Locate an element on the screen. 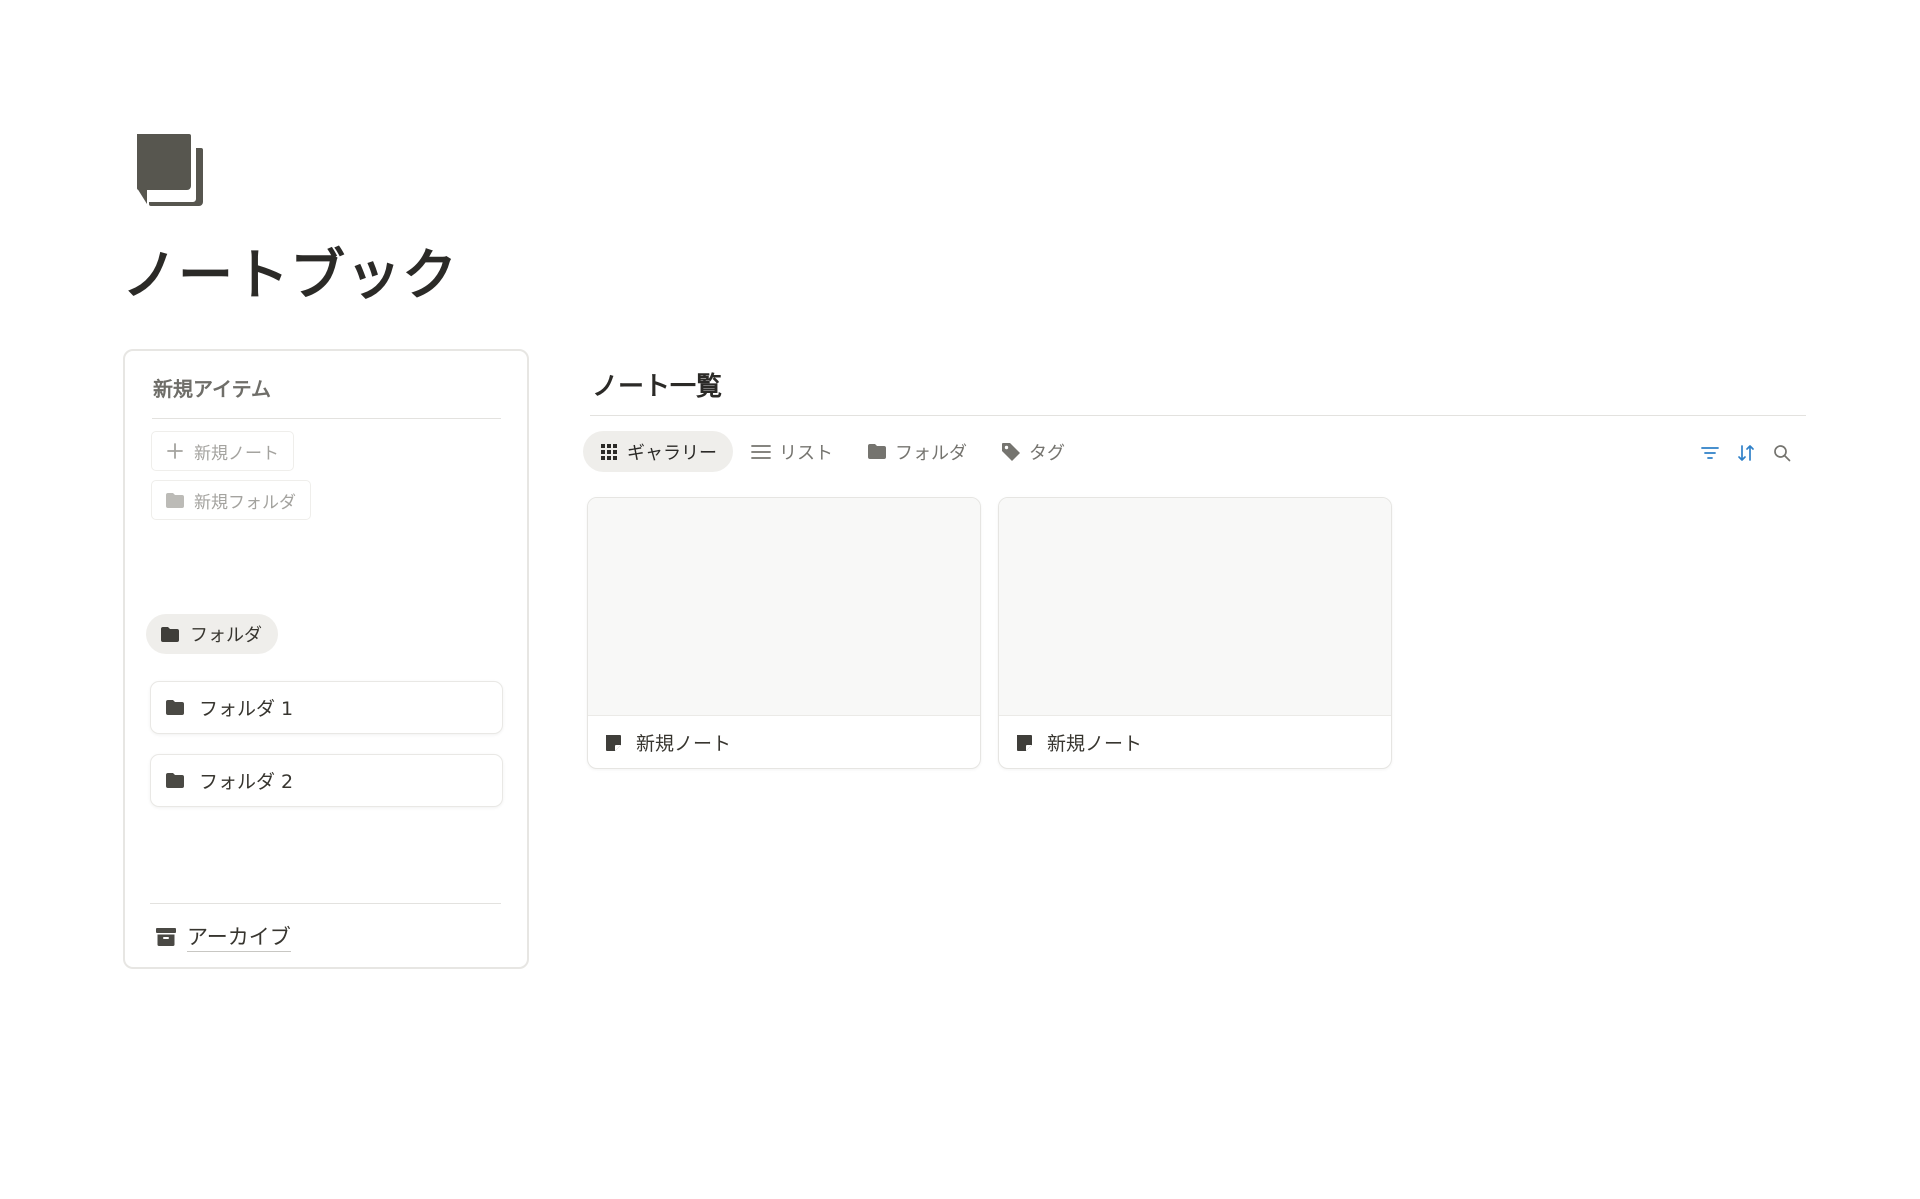 The width and height of the screenshot is (1920, 1199). sort-icon is located at coordinates (1746, 453).